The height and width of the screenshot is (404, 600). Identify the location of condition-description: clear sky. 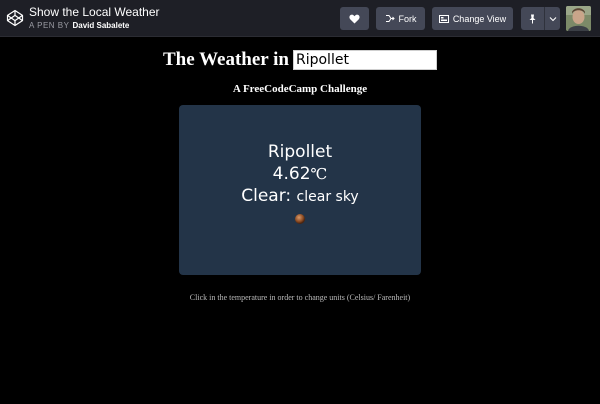
(327, 197).